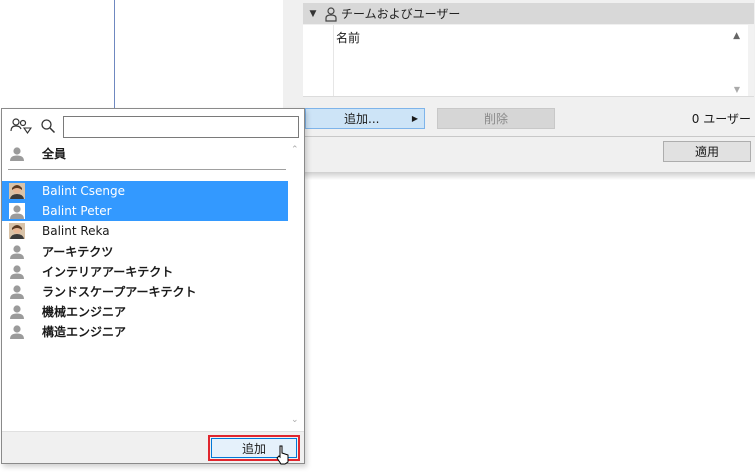  Describe the element at coordinates (751, 60) in the screenshot. I see `scrollbar` at that location.